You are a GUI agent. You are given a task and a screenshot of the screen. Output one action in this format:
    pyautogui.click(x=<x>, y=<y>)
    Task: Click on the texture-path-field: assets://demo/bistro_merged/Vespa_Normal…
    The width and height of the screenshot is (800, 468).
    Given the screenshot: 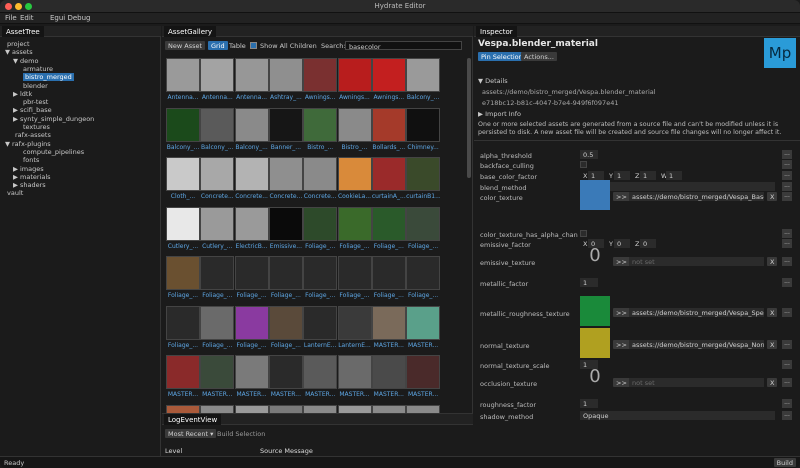 What is the action you would take?
    pyautogui.click(x=696, y=344)
    